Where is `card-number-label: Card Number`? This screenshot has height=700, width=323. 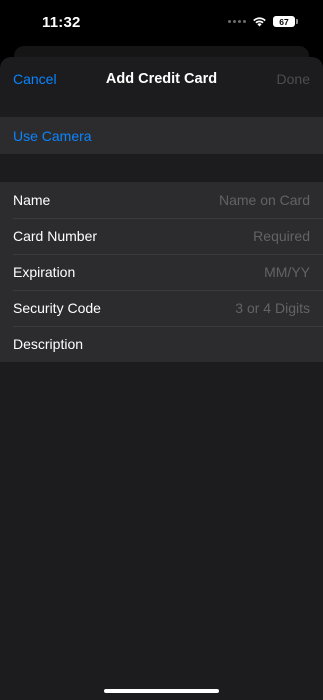 card-number-label: Card Number is located at coordinates (55, 236).